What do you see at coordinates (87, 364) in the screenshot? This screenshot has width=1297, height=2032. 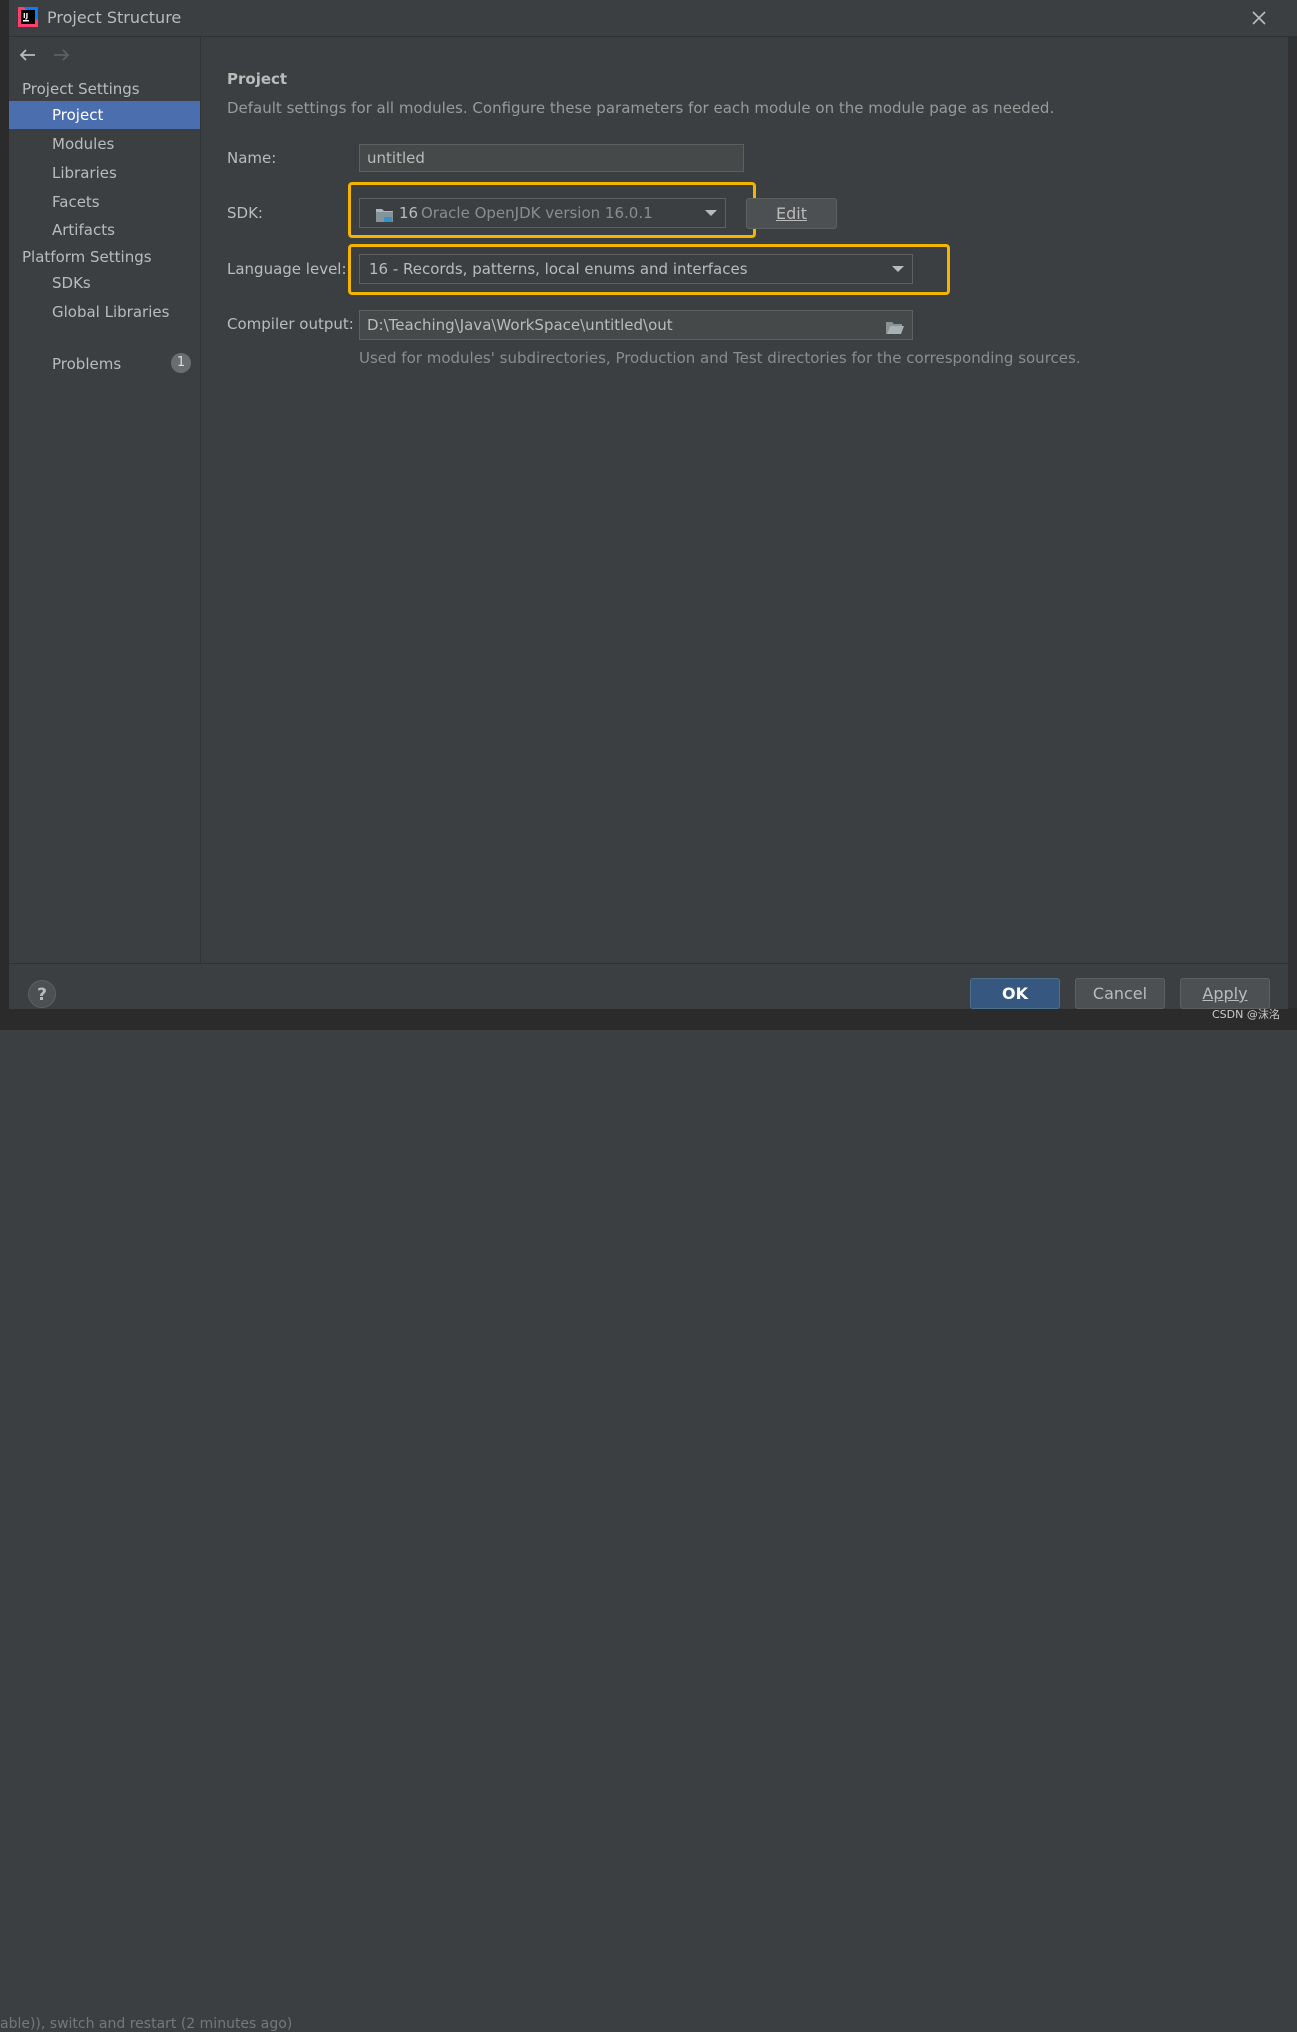 I see `sidebar-item-label: Problems` at bounding box center [87, 364].